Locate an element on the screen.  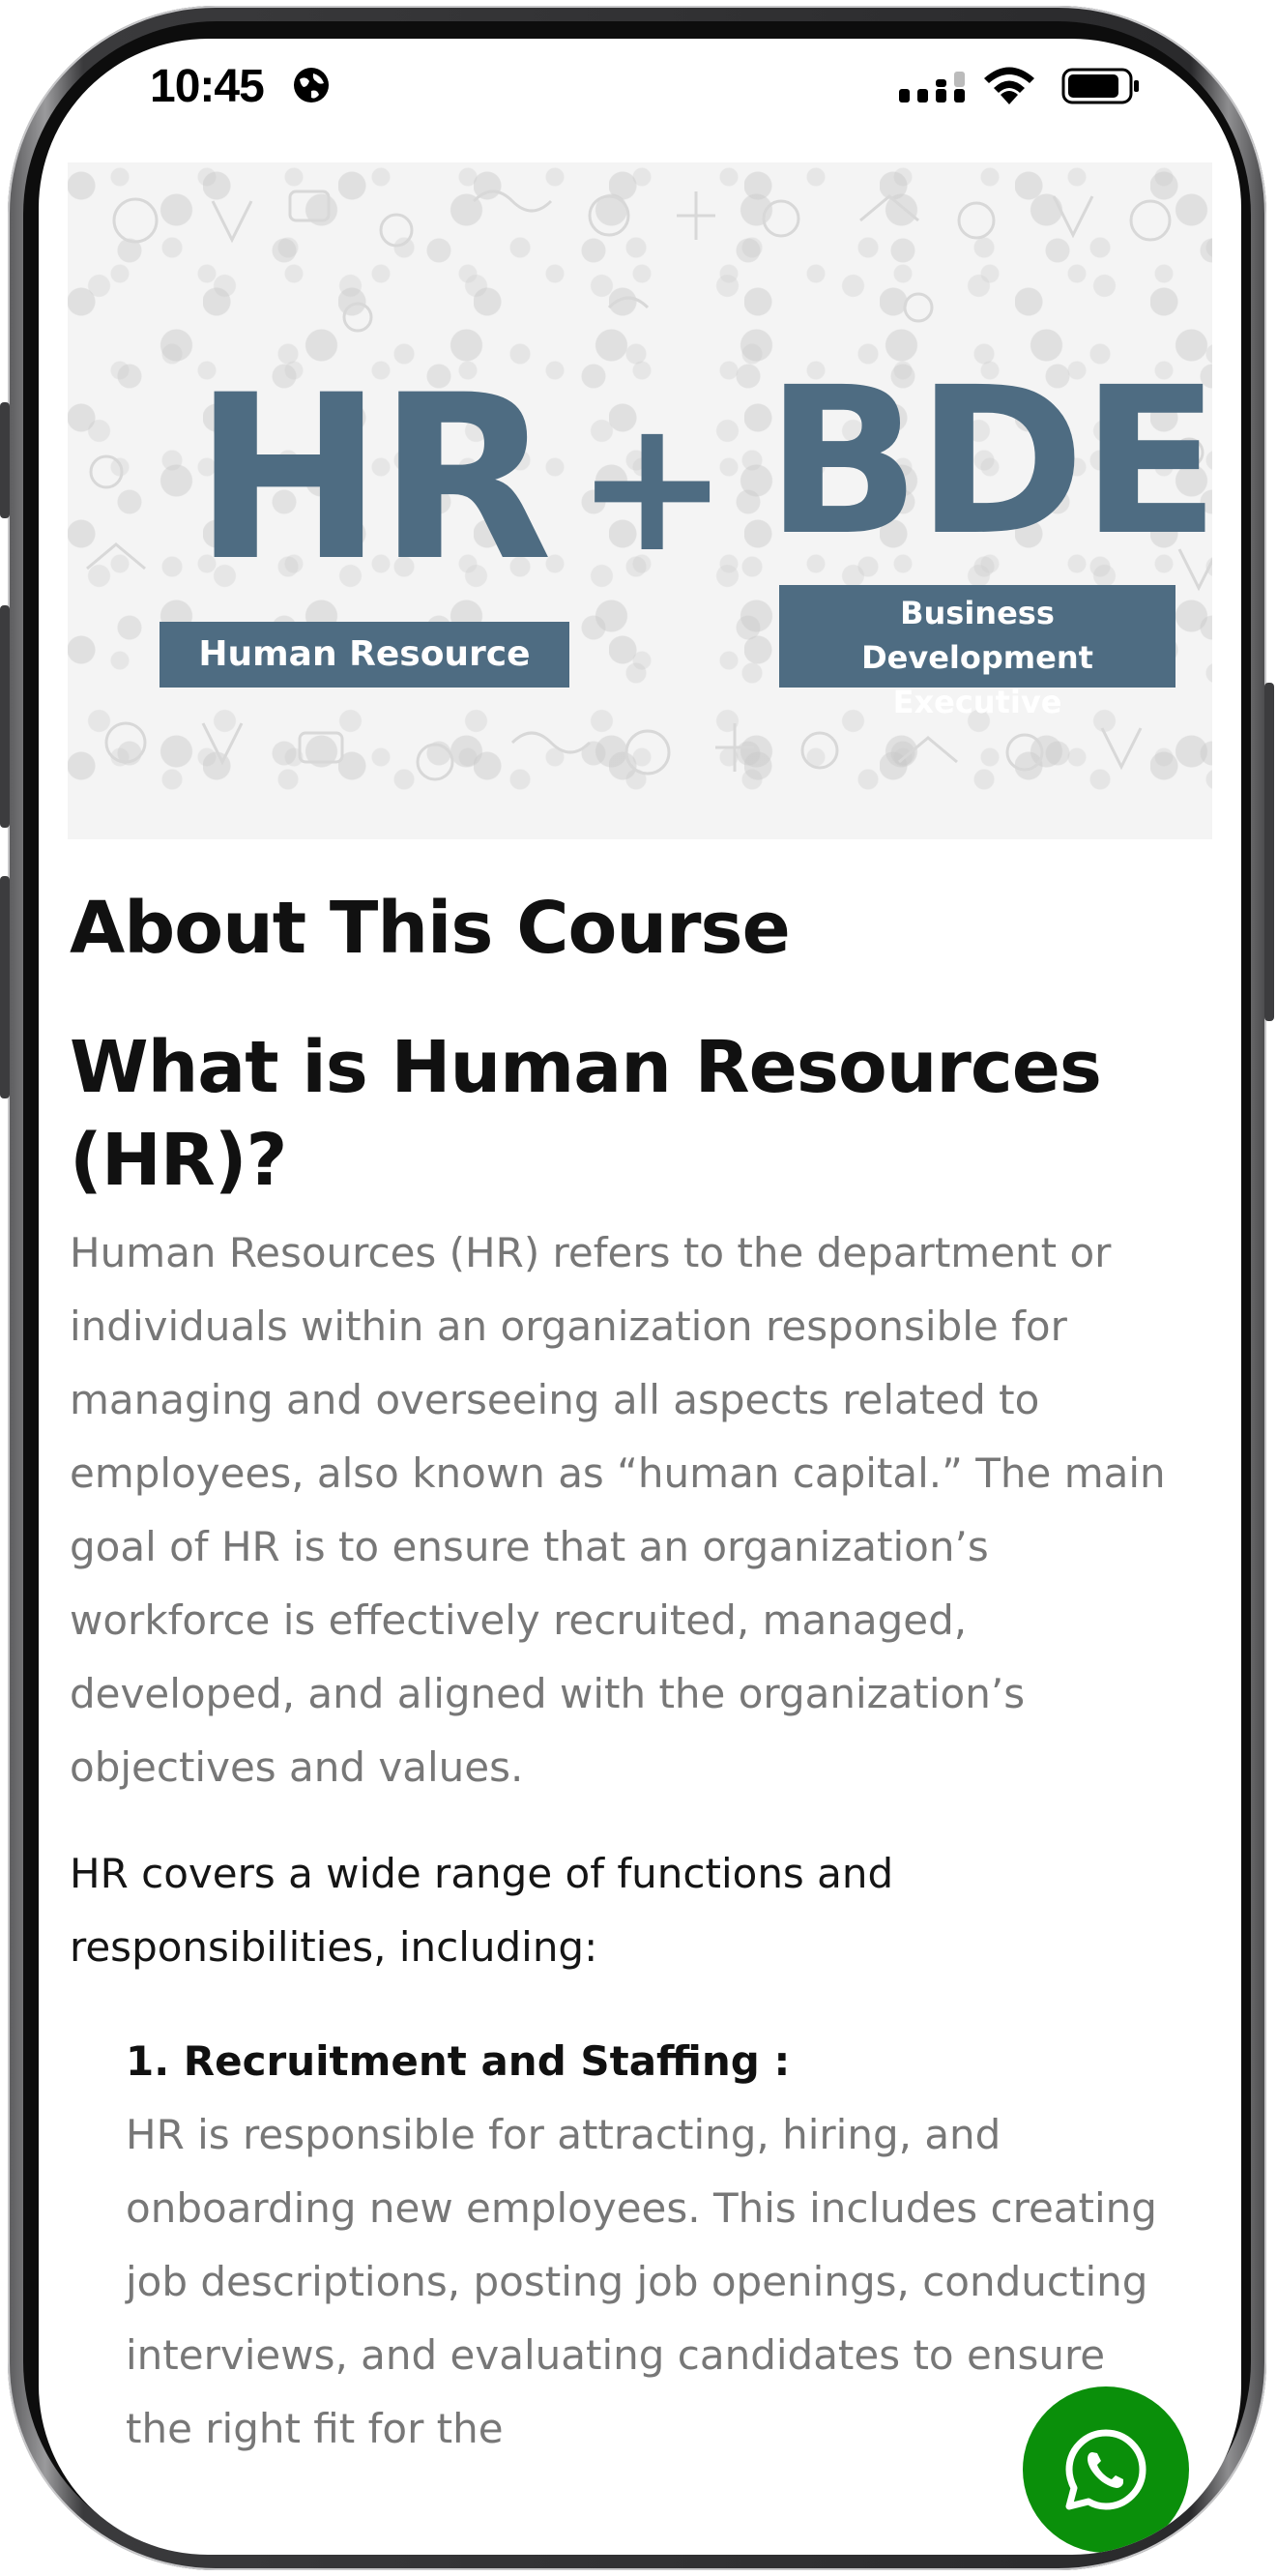
battery-icon is located at coordinates (1100, 86).